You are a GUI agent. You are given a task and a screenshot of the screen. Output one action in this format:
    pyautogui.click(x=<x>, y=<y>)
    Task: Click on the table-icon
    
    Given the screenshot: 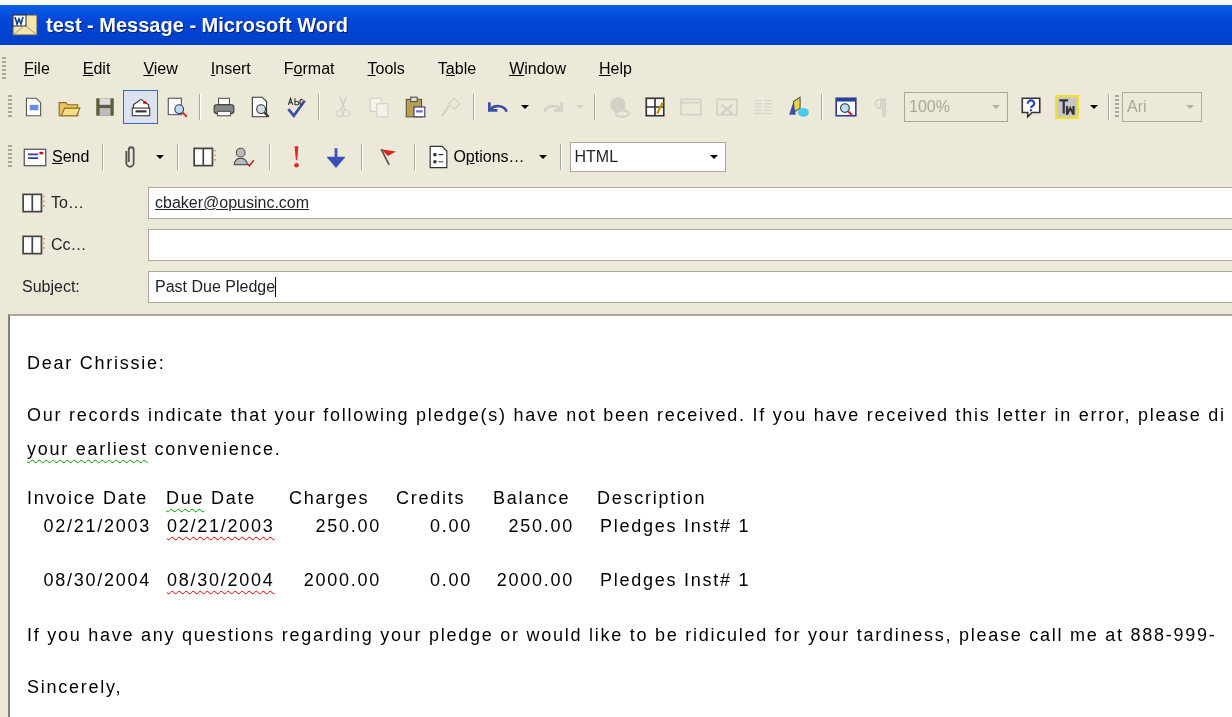 What is the action you would take?
    pyautogui.click(x=654, y=107)
    